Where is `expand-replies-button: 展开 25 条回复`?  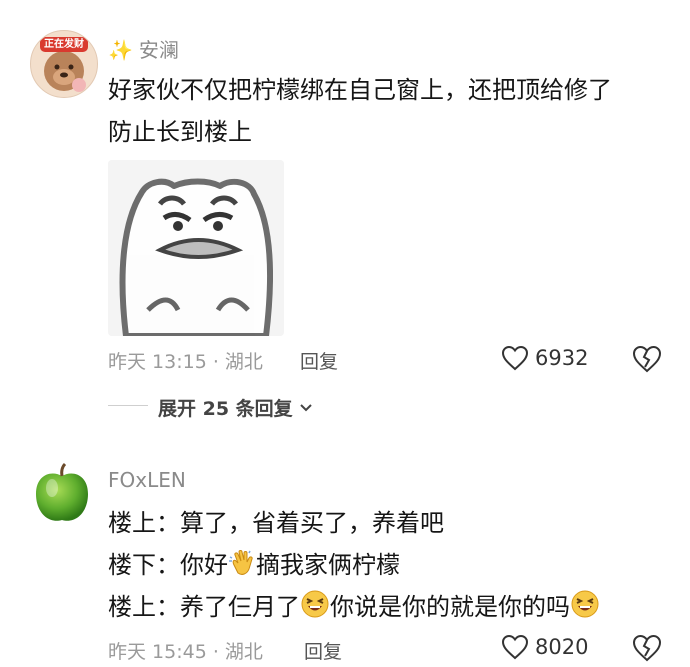 expand-replies-button: 展开 25 条回复 is located at coordinates (235, 407).